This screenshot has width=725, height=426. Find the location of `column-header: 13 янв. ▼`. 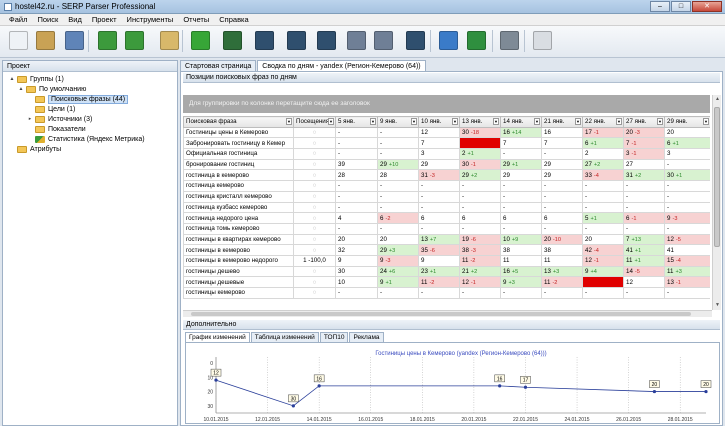

column-header: 13 янв. ▼ is located at coordinates (480, 122).